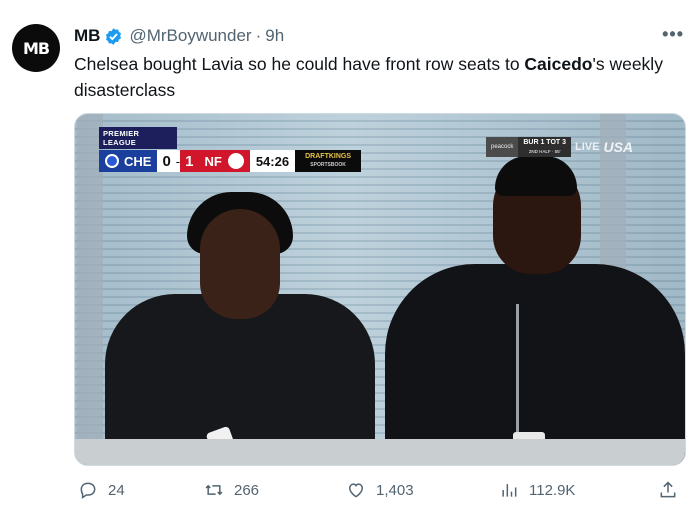  Describe the element at coordinates (240, 264) in the screenshot. I see `person-left-head` at that location.